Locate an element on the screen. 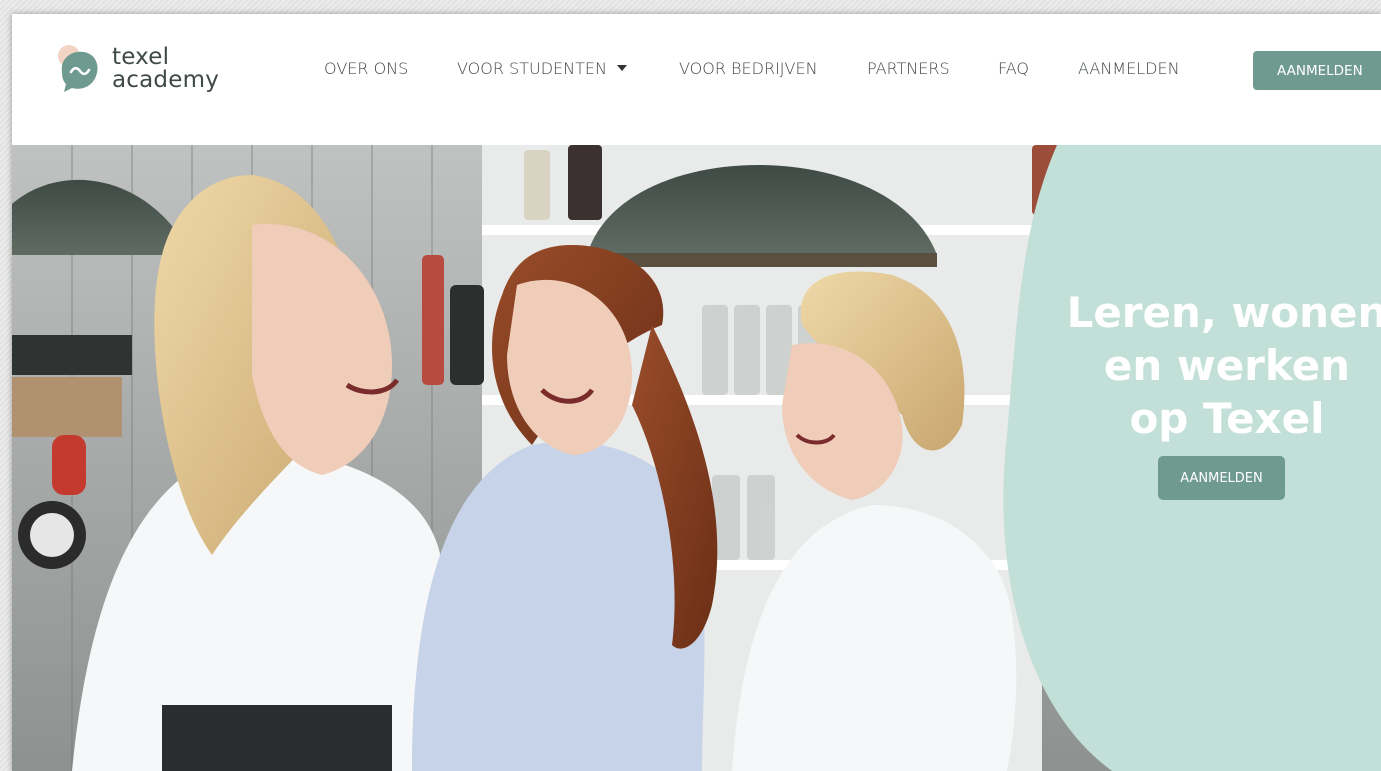 The image size is (1381, 771). hero-title: Leren, wonen en werken op Texel is located at coordinates (1219, 365).